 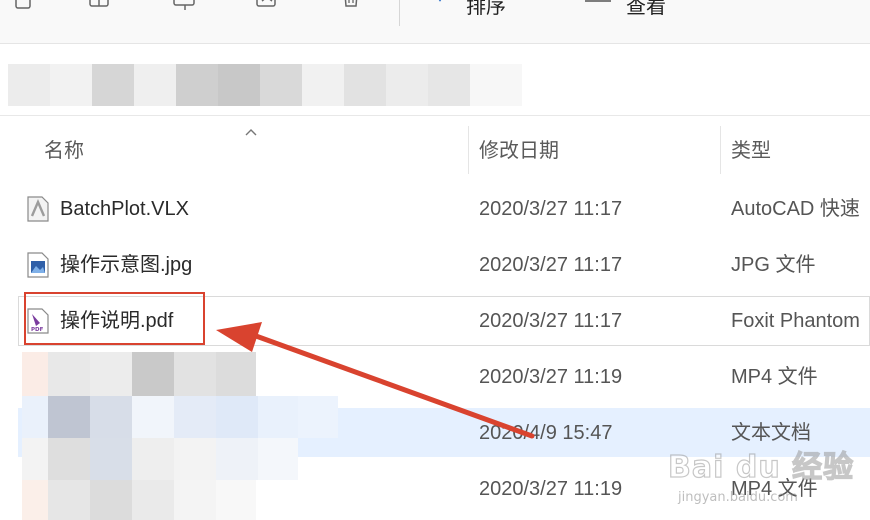 What do you see at coordinates (646, 9) in the screenshot?
I see `view-button: 查看` at bounding box center [646, 9].